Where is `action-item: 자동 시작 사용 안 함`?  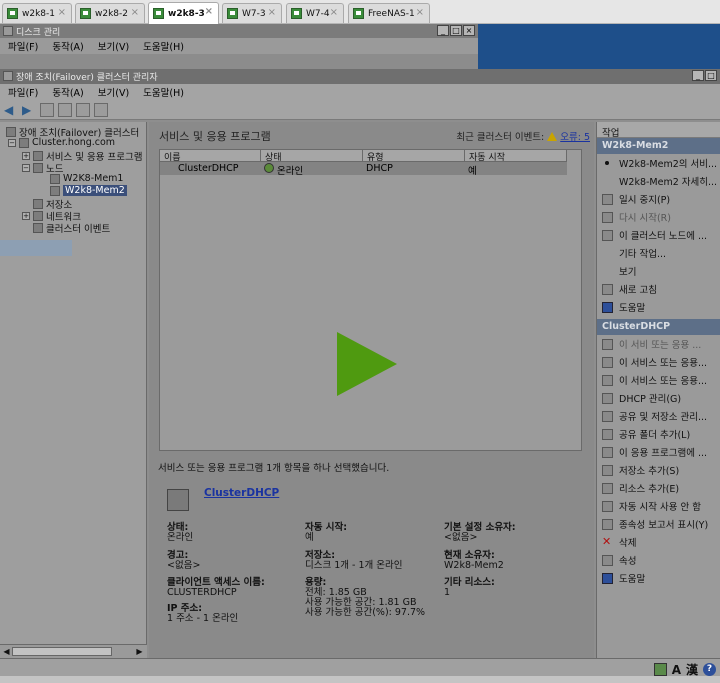 action-item: 자동 시작 사용 안 함 is located at coordinates (658, 506).